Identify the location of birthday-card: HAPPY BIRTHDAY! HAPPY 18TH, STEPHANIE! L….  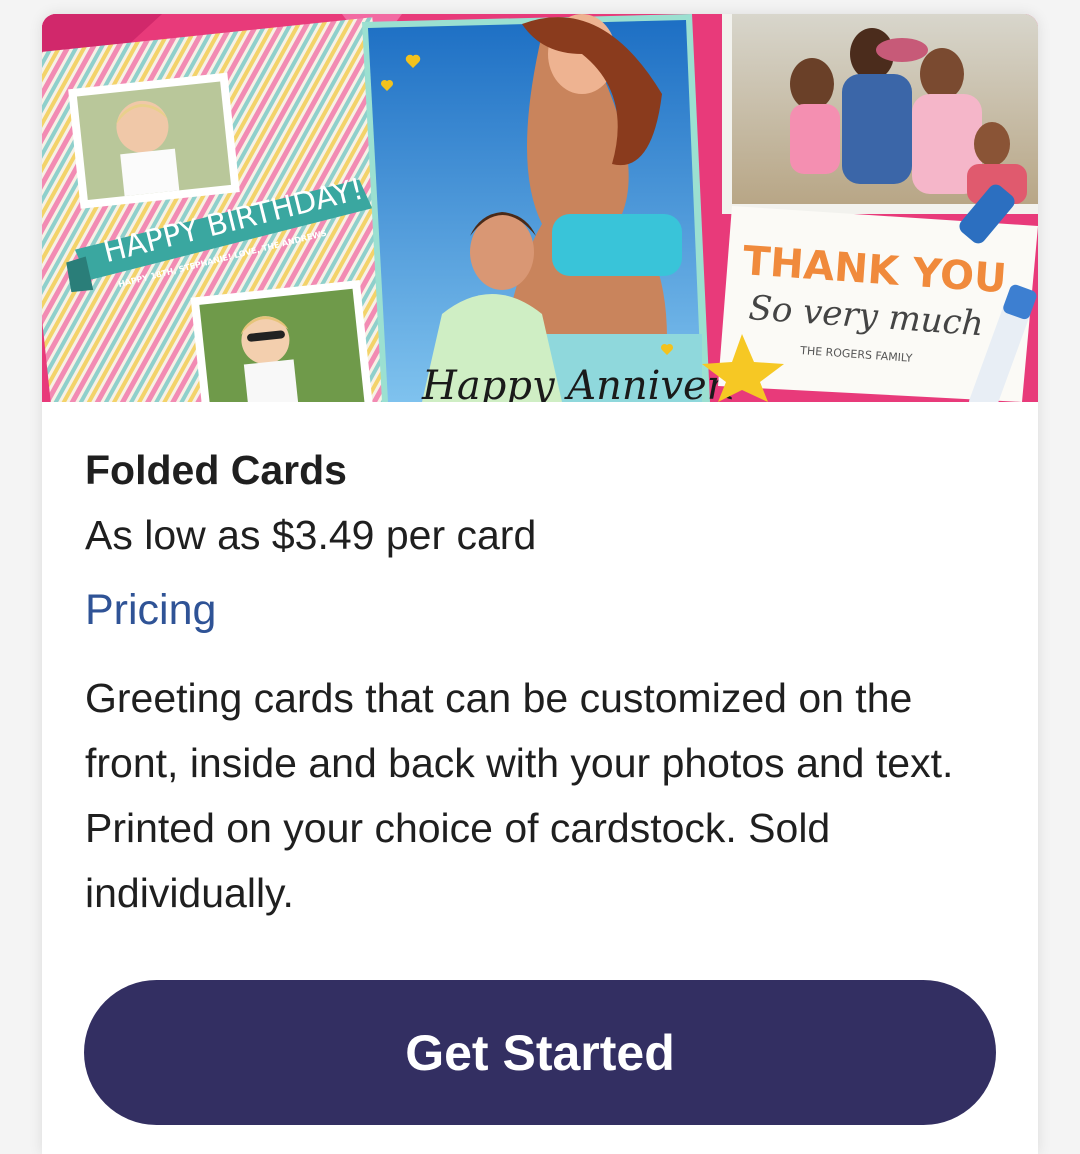
(228, 209).